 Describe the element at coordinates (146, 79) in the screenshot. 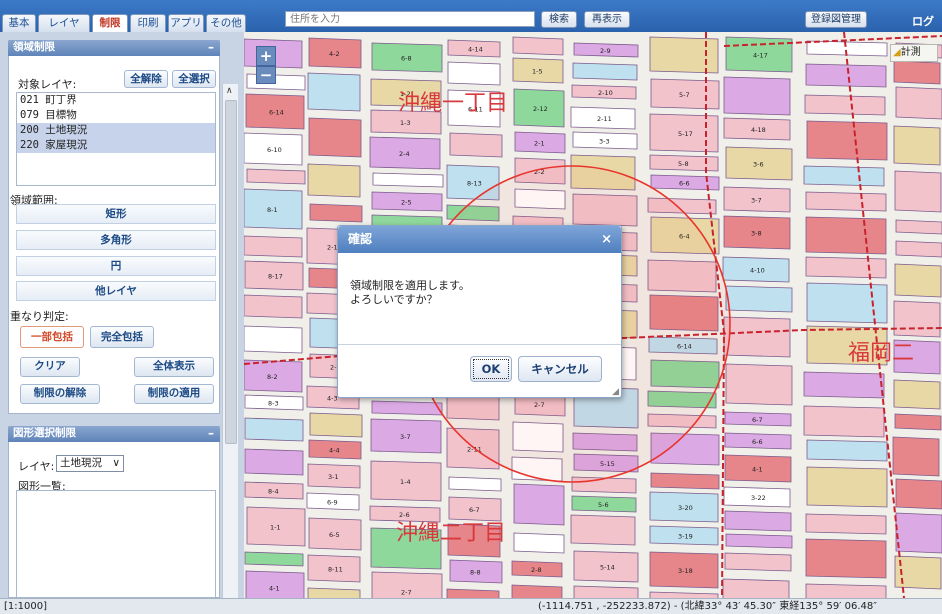

I see `clear-all-button: 全解除` at that location.